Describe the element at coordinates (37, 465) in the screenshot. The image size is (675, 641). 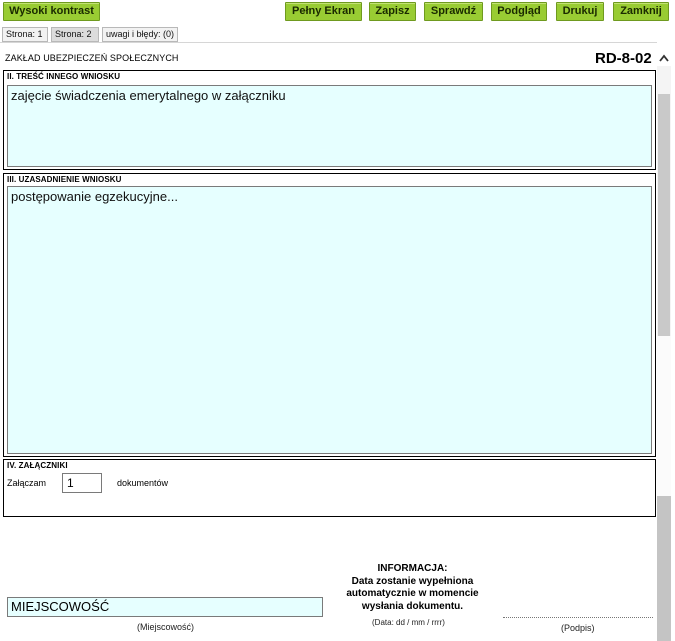
I see `section-title: IV. ZAŁĄCZNIKI` at that location.